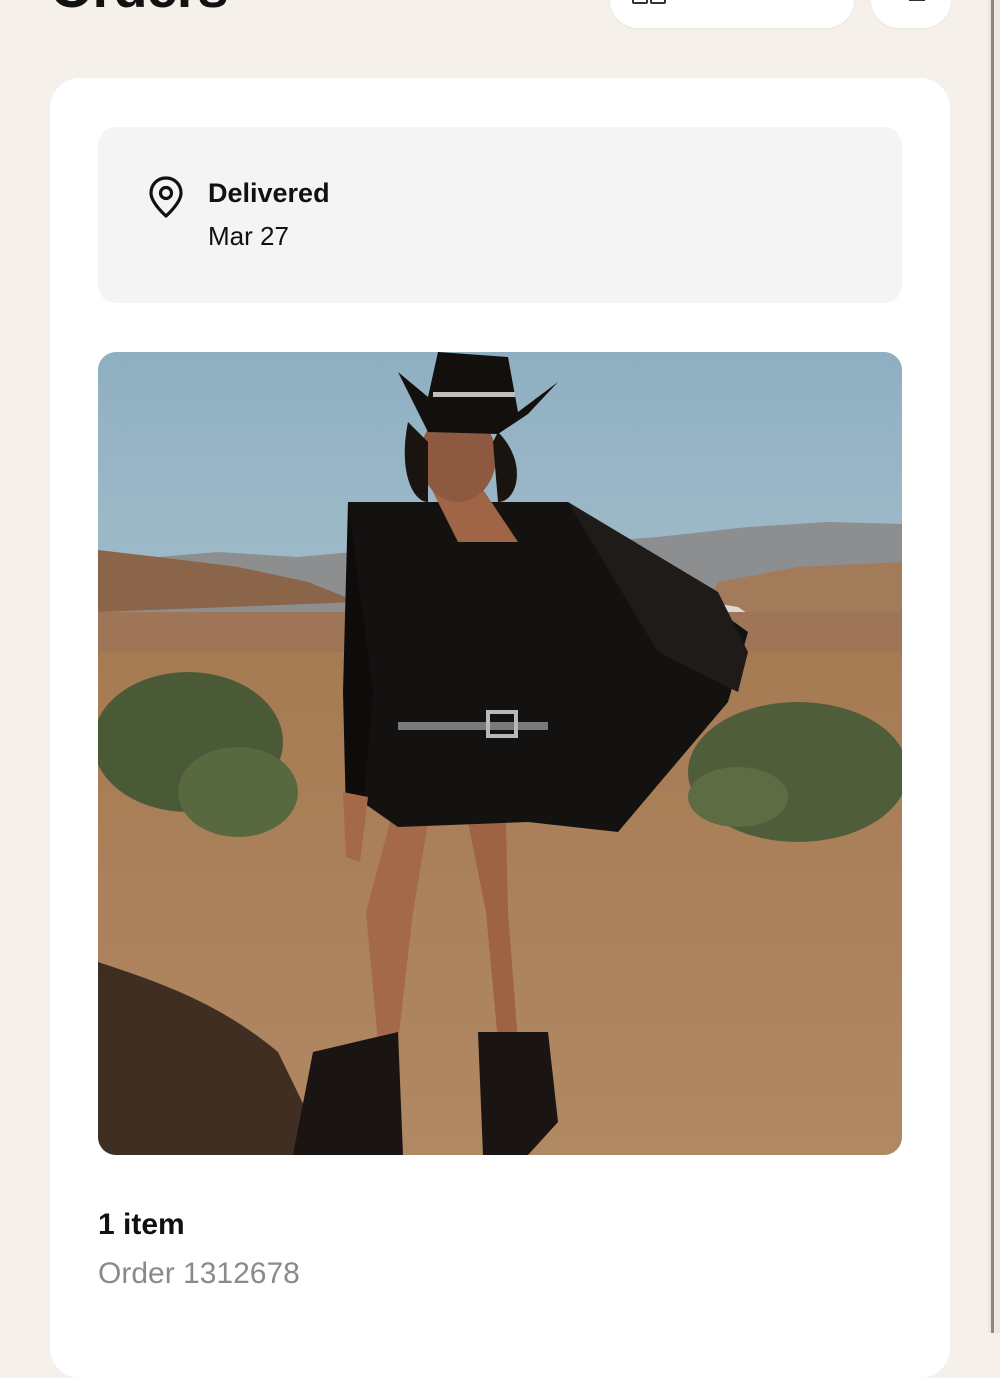 The height and width of the screenshot is (1378, 1000). Describe the element at coordinates (732, 14) in the screenshot. I see `view-toggle-button` at that location.